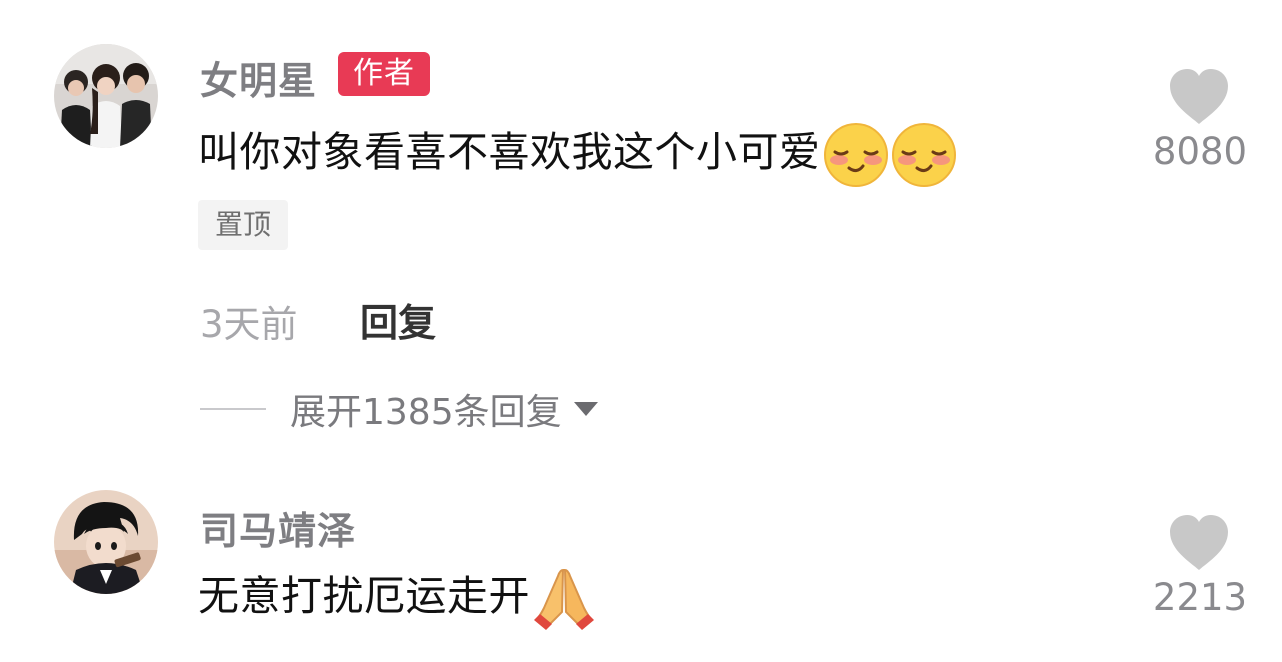 The image size is (1282, 662). Describe the element at coordinates (426, 412) in the screenshot. I see `expand-replies-label: 展开1385条回复` at that location.